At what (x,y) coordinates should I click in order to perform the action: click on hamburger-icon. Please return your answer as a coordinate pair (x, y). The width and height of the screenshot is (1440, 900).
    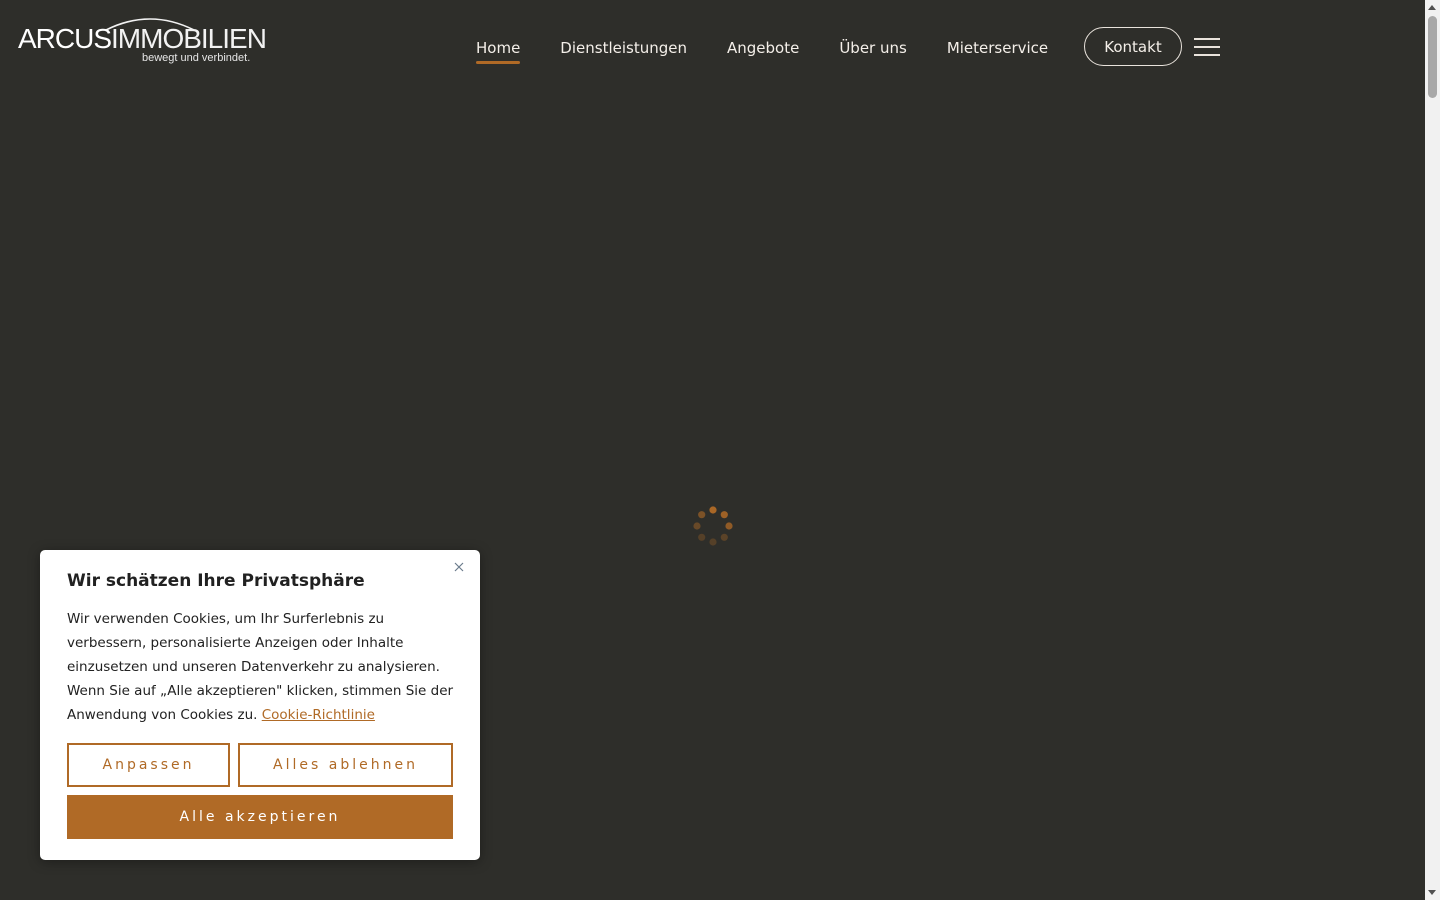
    Looking at the image, I should click on (1207, 47).